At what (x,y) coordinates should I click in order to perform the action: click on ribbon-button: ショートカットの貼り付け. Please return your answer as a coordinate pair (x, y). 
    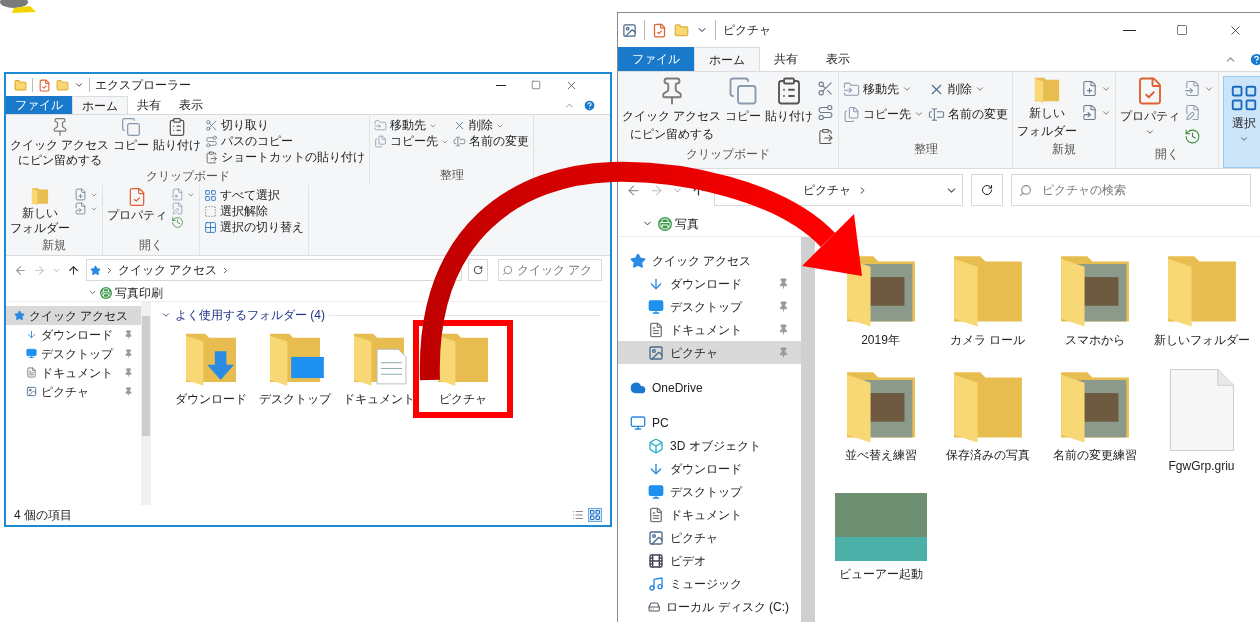
    Looking at the image, I should click on (285, 157).